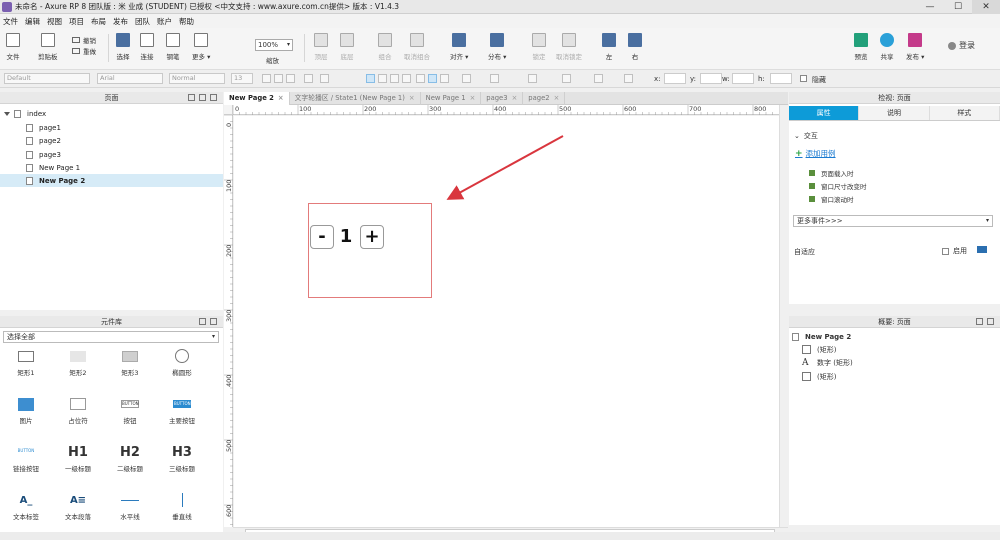 The height and width of the screenshot is (540, 1000). I want to click on event-page-load: 页面载入时, so click(831, 173).